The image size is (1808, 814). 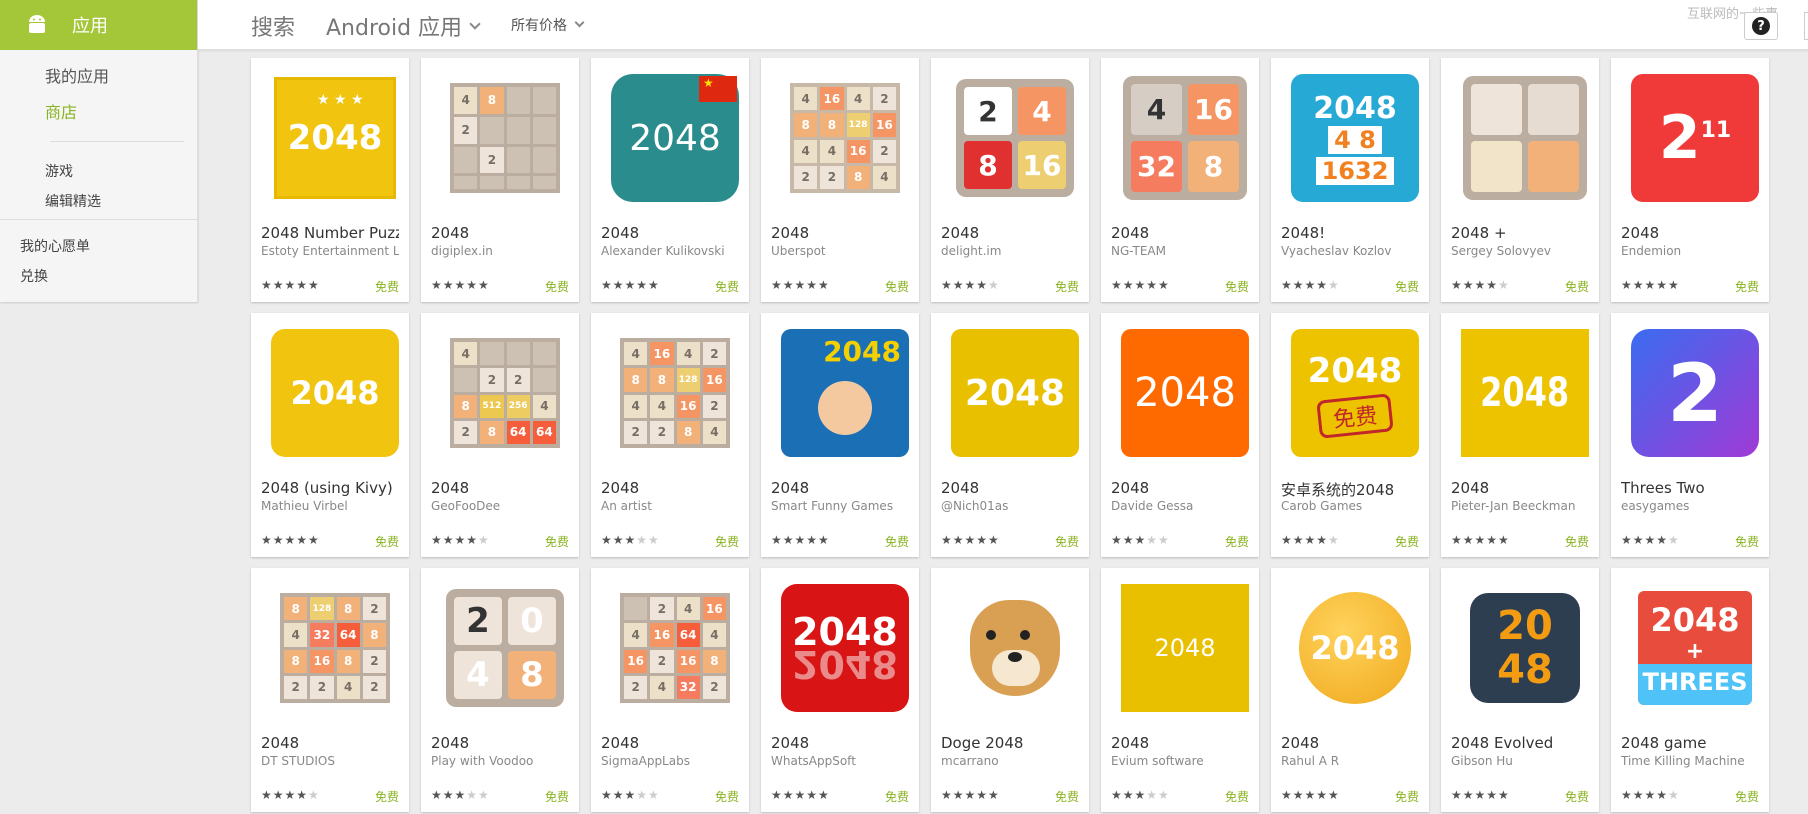 What do you see at coordinates (840, 761) in the screenshot?
I see `app-developer: WhatsAppSoft` at bounding box center [840, 761].